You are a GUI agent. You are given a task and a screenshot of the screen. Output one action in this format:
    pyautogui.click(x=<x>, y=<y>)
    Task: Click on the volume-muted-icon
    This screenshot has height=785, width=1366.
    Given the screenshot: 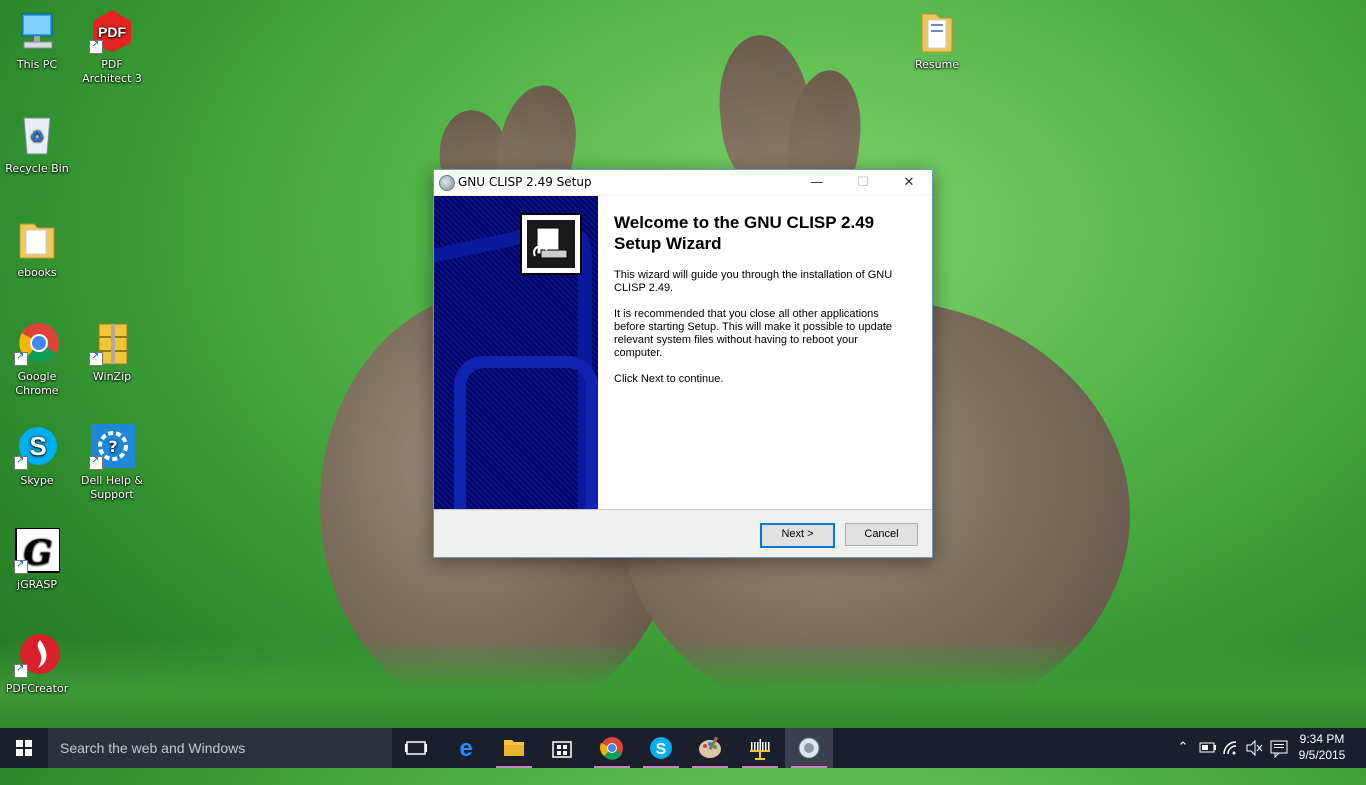 What is the action you would take?
    pyautogui.click(x=1254, y=748)
    